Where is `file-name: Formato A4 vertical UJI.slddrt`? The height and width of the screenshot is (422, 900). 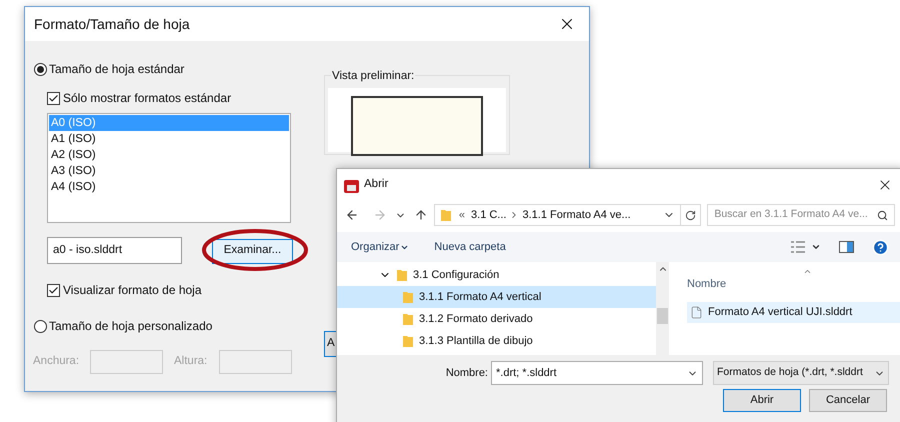
file-name: Formato A4 vertical UJI.slddrt is located at coordinates (780, 312).